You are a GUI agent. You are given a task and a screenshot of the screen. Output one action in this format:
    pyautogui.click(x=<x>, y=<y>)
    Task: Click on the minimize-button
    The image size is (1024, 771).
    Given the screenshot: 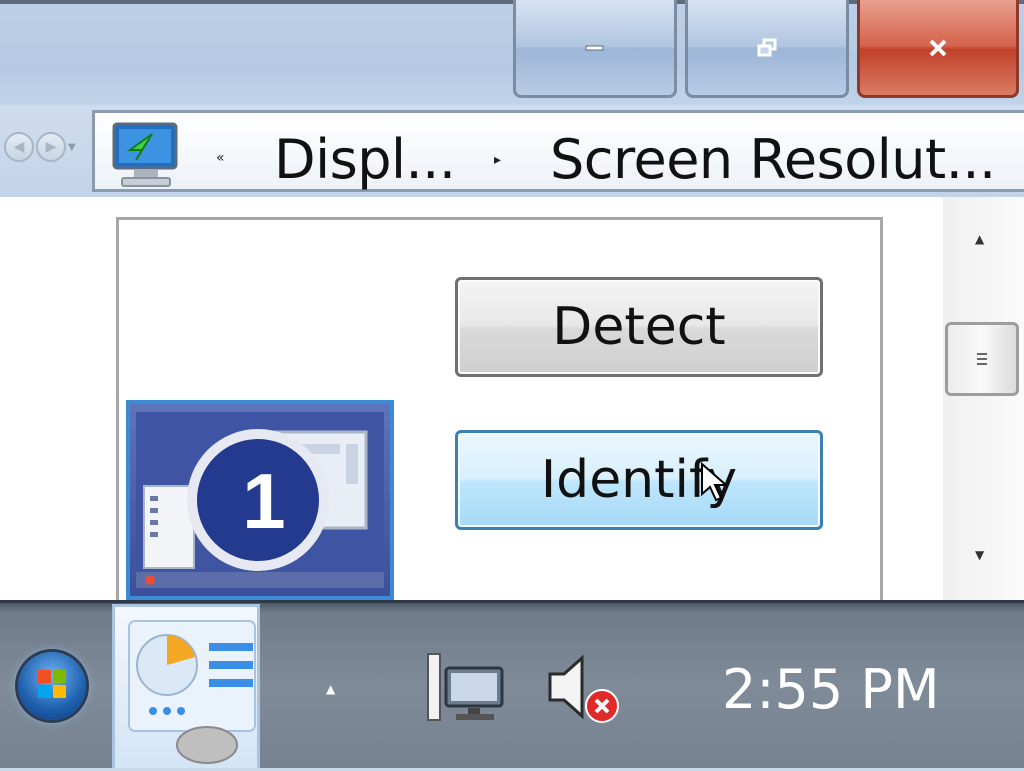 What is the action you would take?
    pyautogui.click(x=595, y=49)
    